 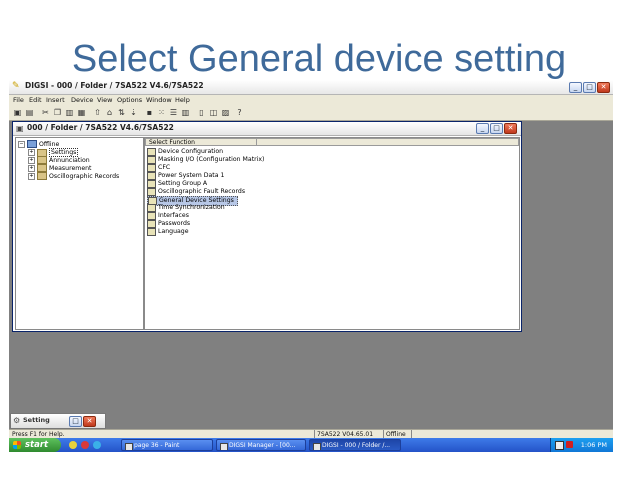 What do you see at coordinates (388, 142) in the screenshot?
I see `function-header-filler` at bounding box center [388, 142].